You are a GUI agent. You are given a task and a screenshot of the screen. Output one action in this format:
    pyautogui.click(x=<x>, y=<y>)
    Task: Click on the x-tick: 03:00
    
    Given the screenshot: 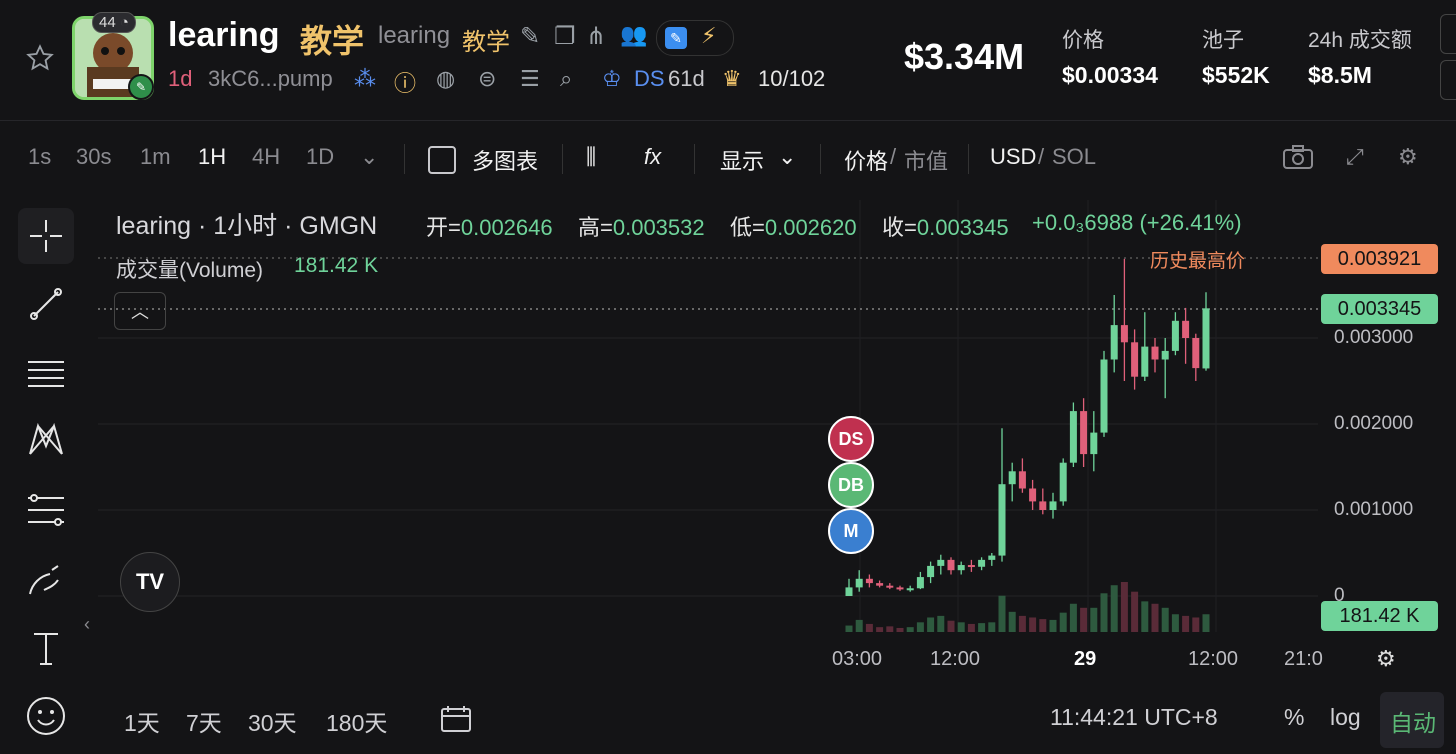 What is the action you would take?
    pyautogui.click(x=857, y=659)
    